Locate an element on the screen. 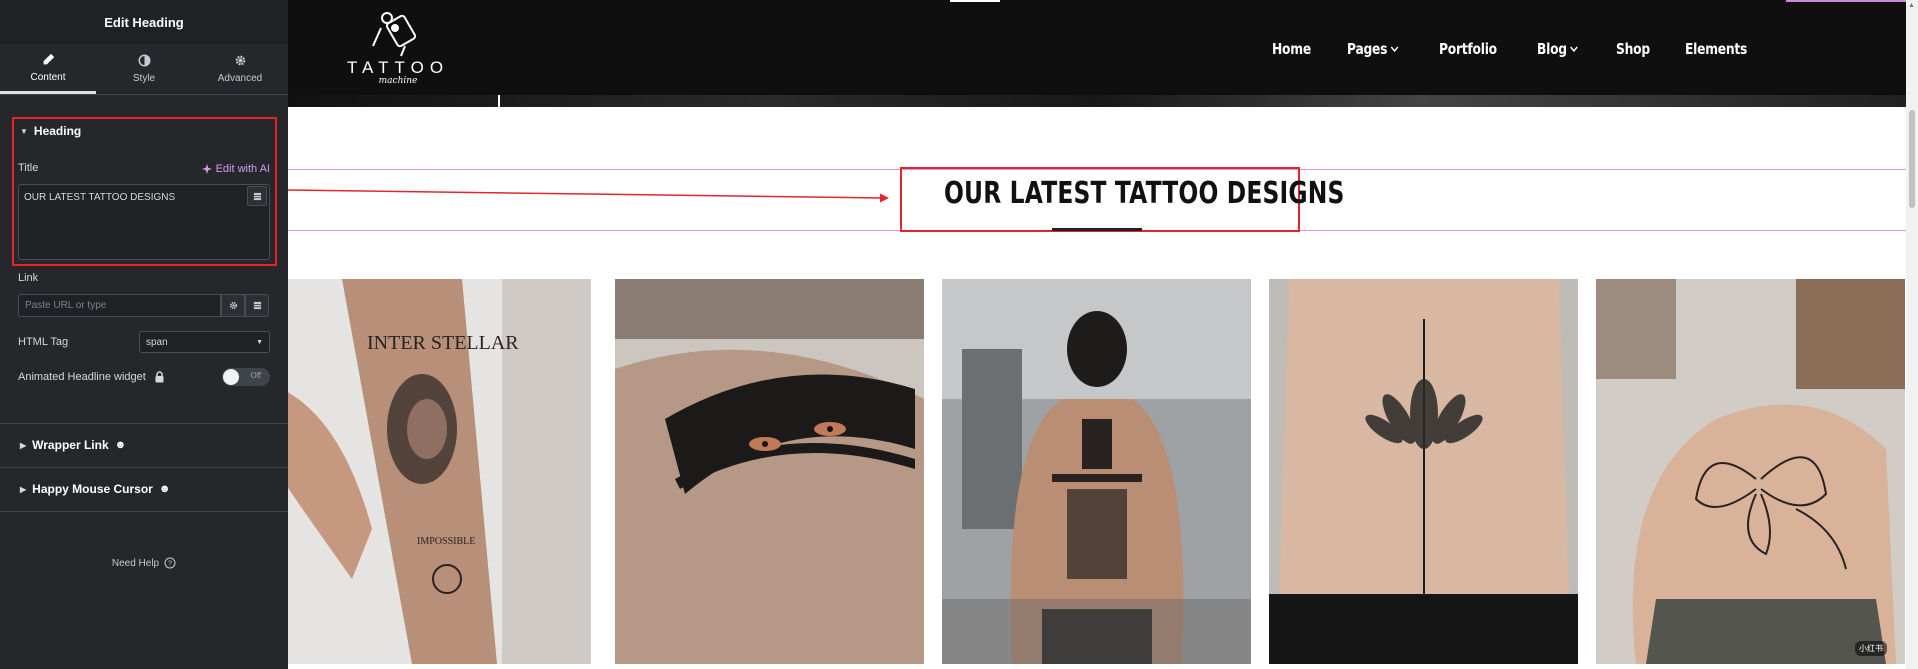 The width and height of the screenshot is (1918, 669). tab-content-label: Content is located at coordinates (48, 77).